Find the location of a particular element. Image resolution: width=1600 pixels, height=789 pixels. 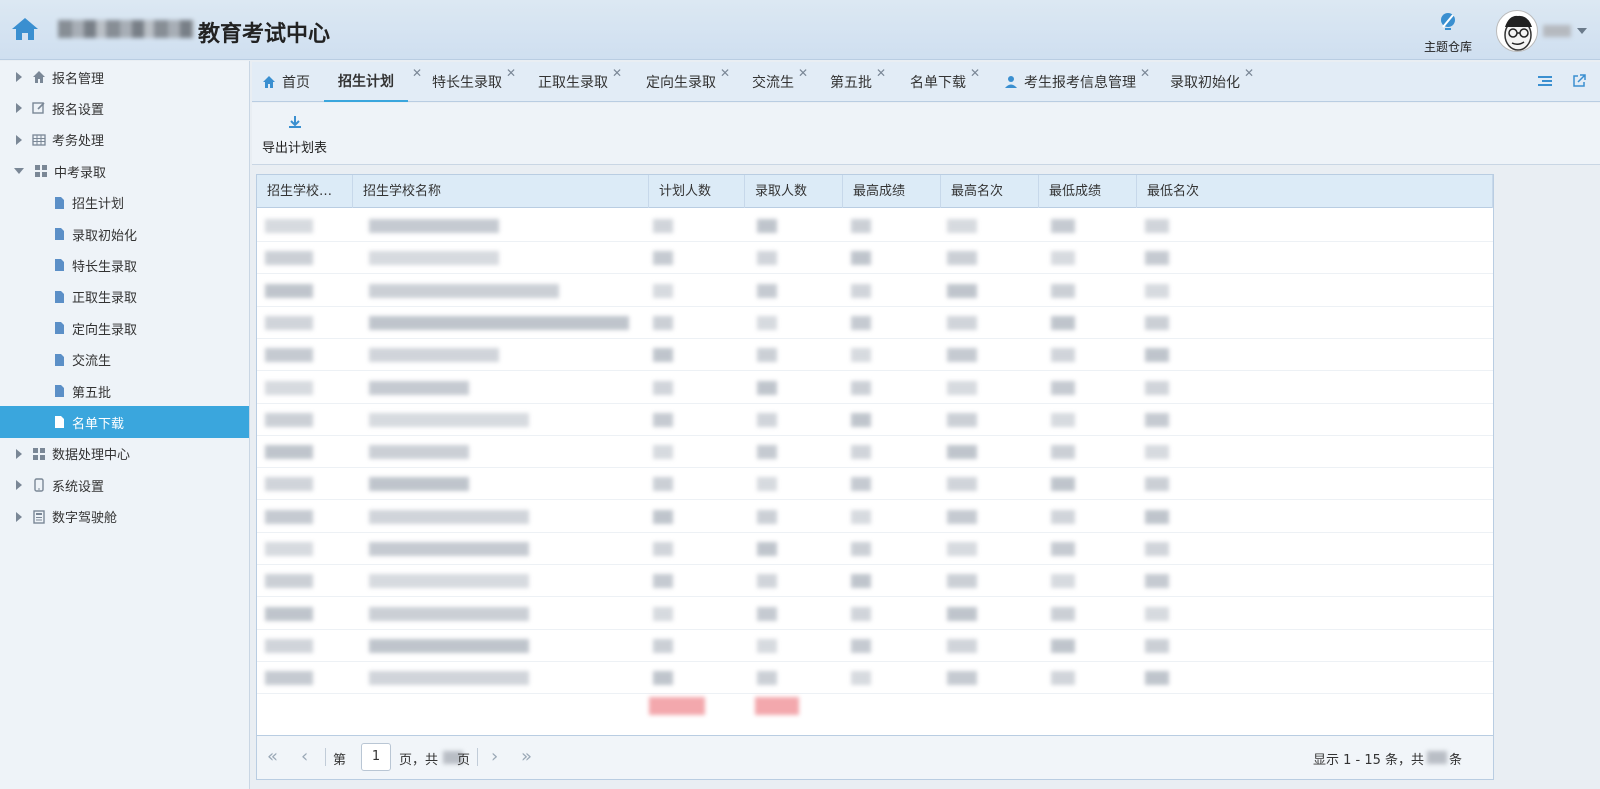

sidebar-item-label: 系统设置 is located at coordinates (78, 487).